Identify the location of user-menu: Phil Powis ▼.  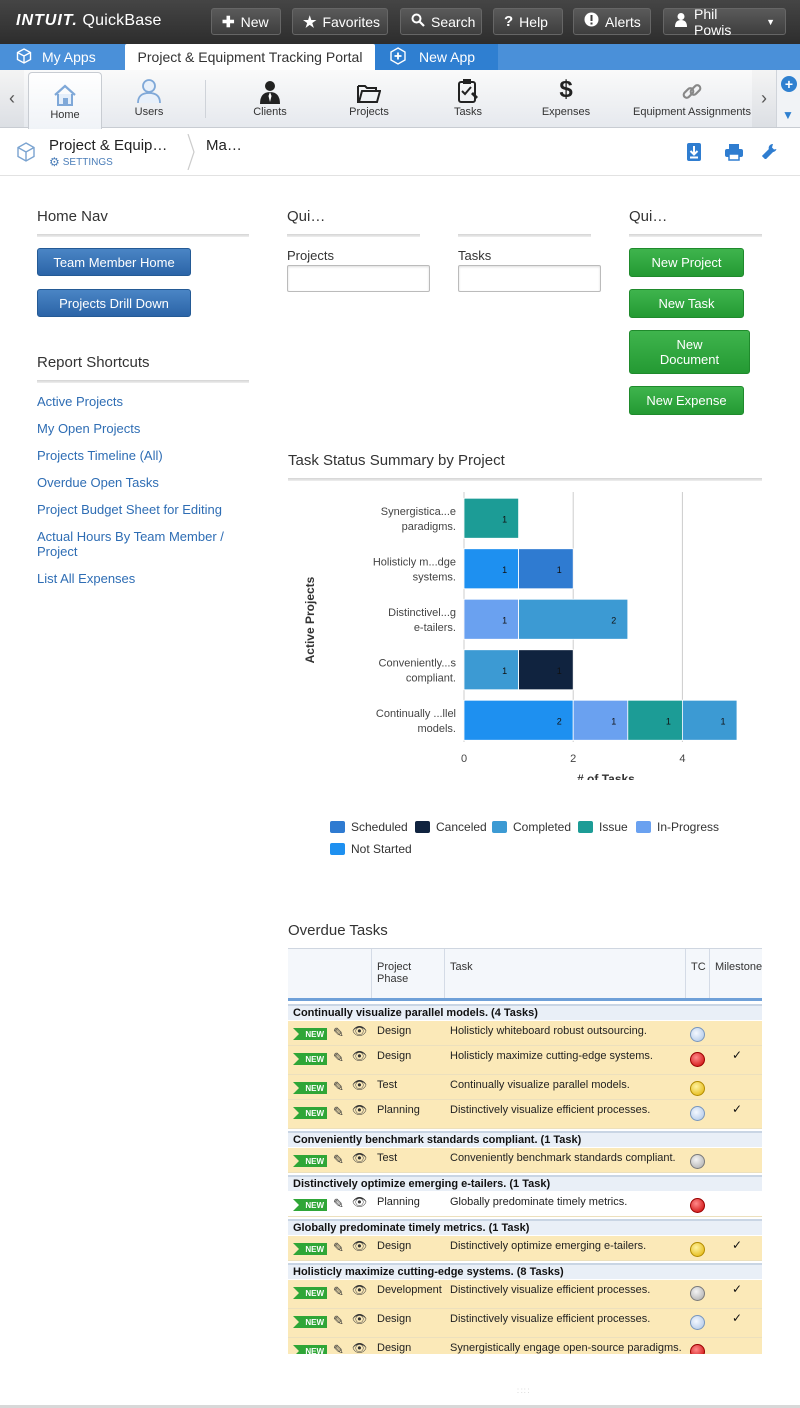
(724, 22).